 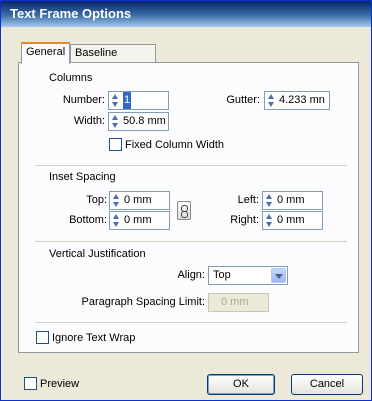 I want to click on inset-left-value: 0 mm, so click(x=291, y=200).